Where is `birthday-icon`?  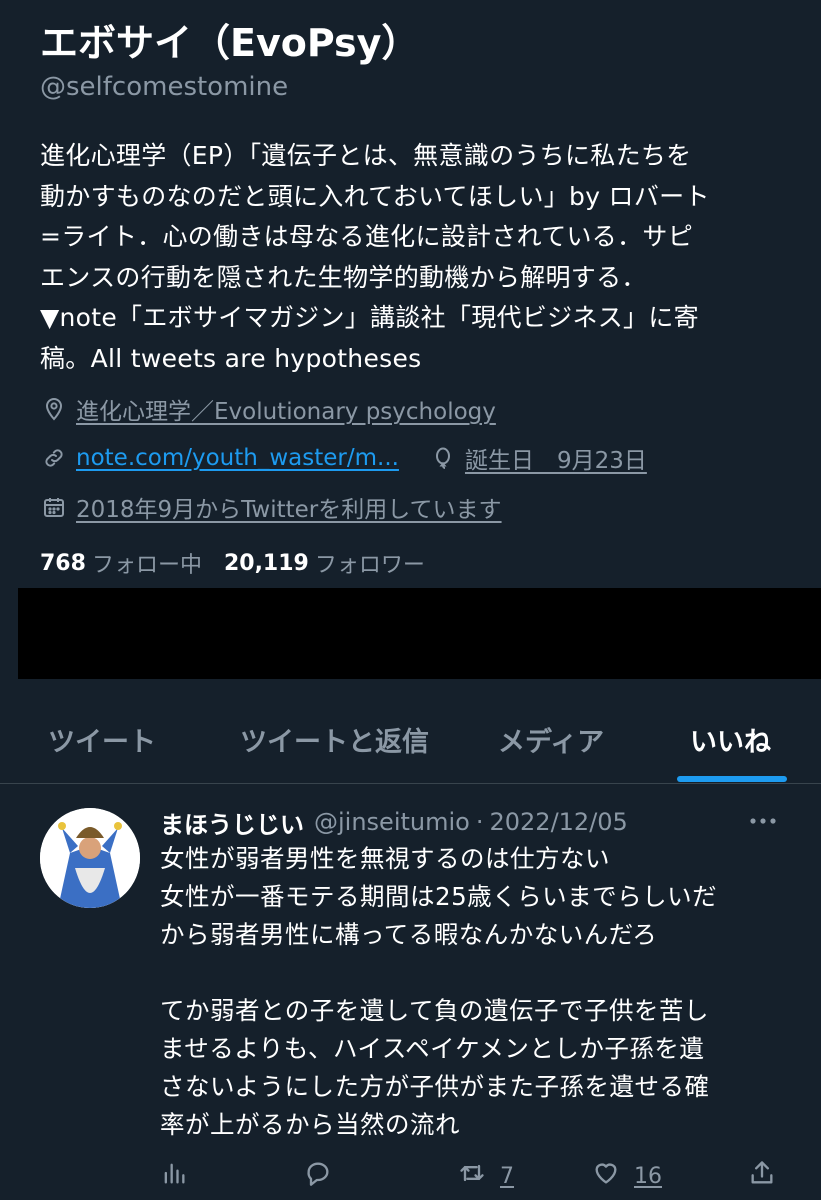 birthday-icon is located at coordinates (443, 458).